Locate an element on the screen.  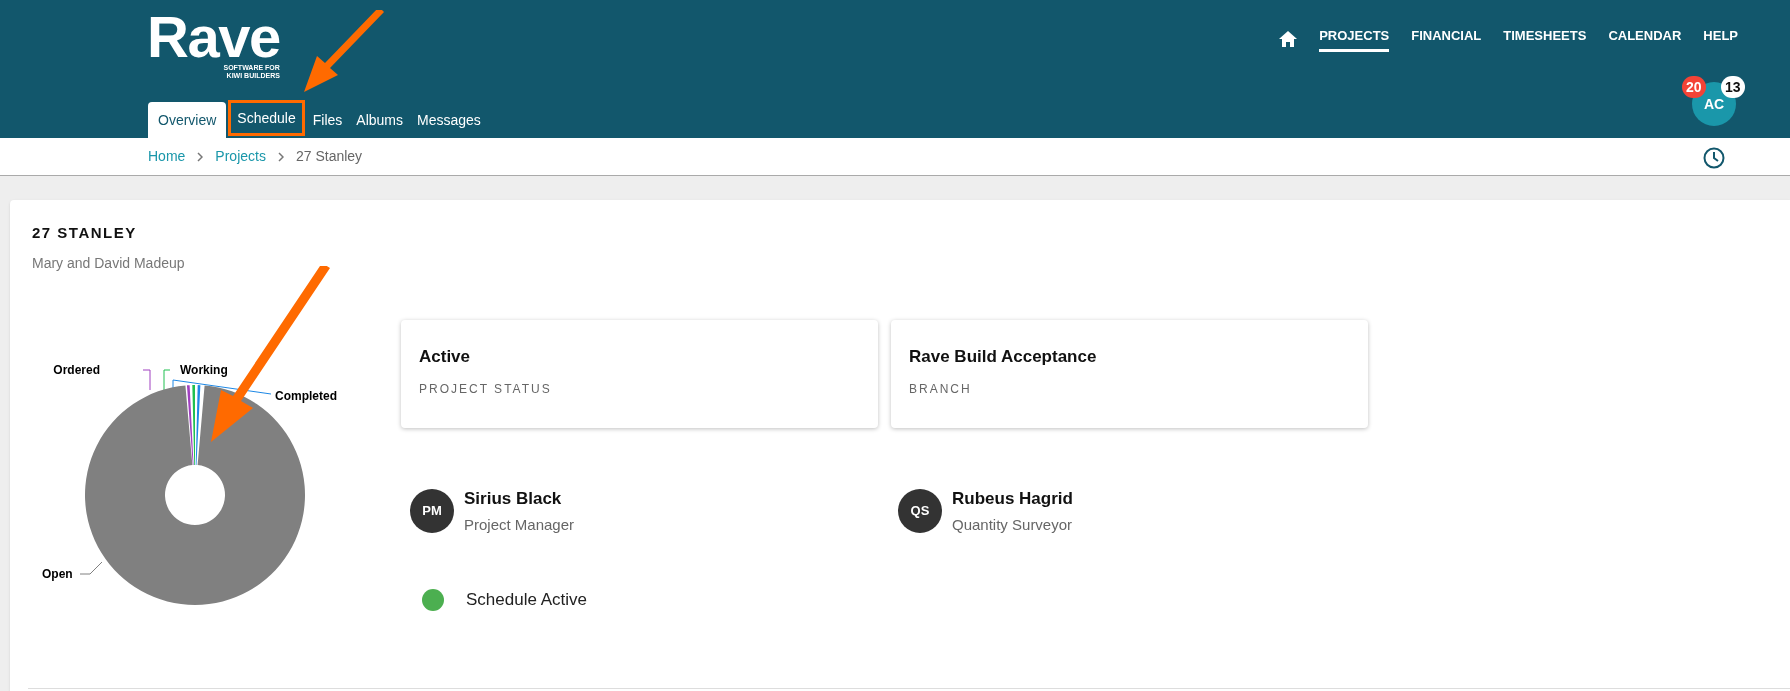
person-role: Quantity Surveyor is located at coordinates (1012, 524).